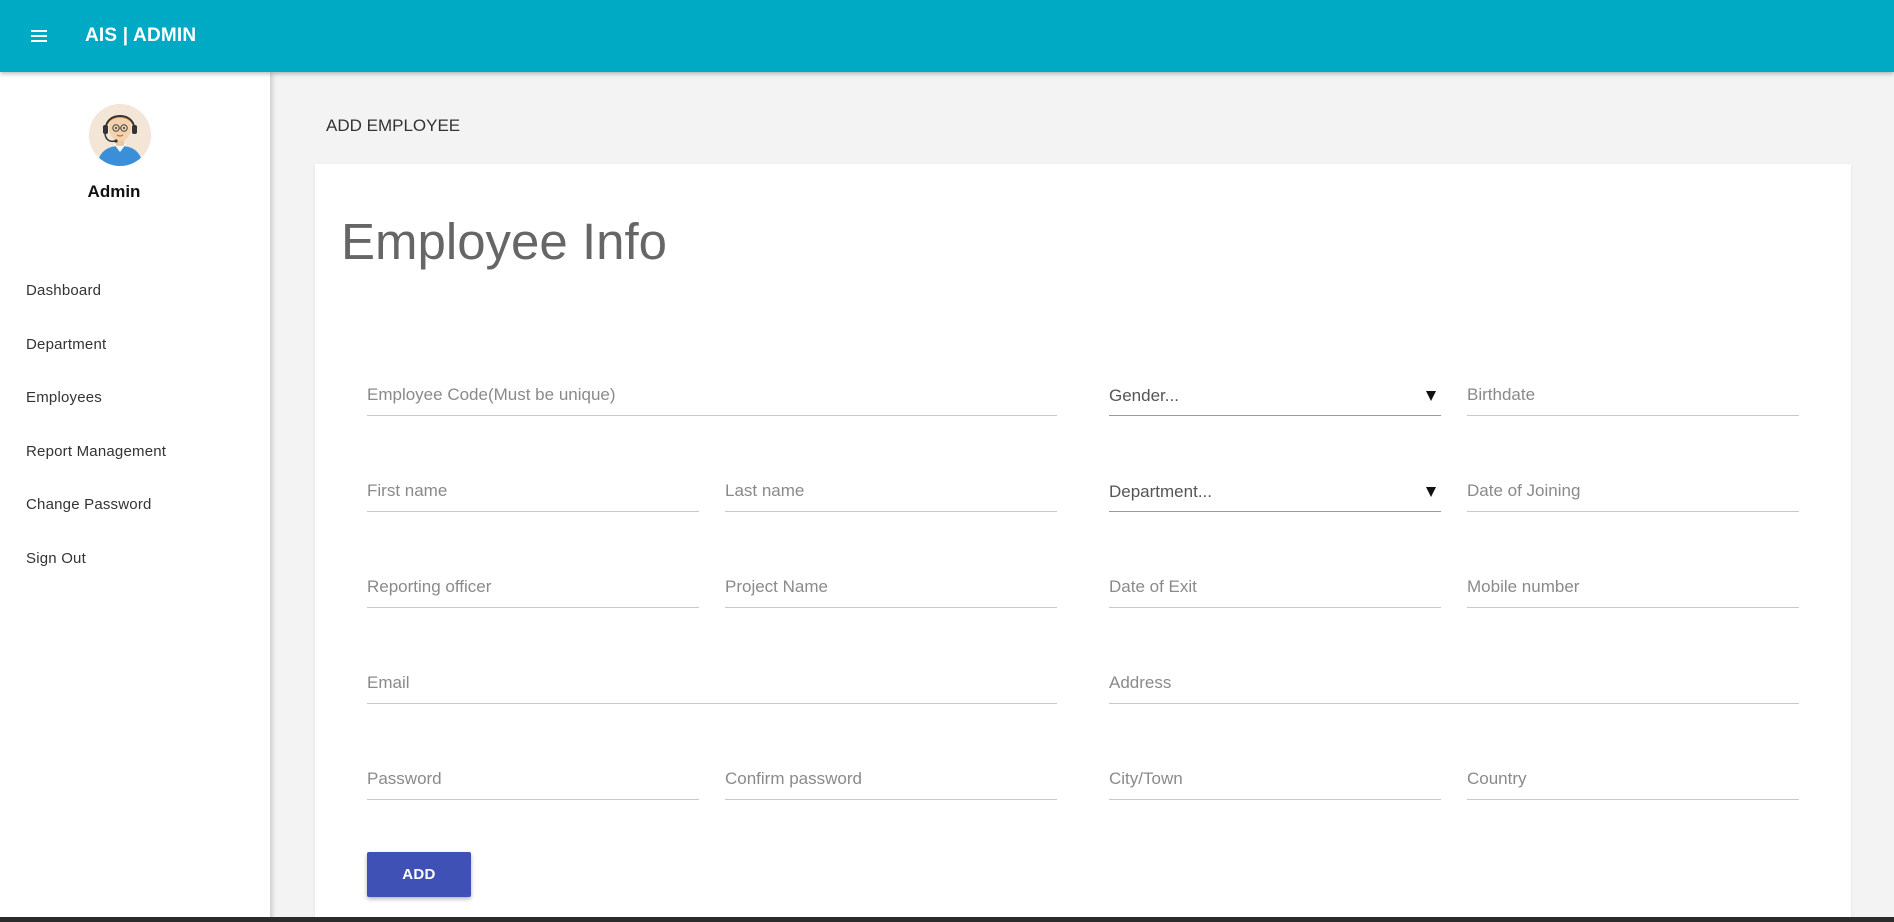  Describe the element at coordinates (135, 345) in the screenshot. I see `sidebar-item-department: Department` at that location.